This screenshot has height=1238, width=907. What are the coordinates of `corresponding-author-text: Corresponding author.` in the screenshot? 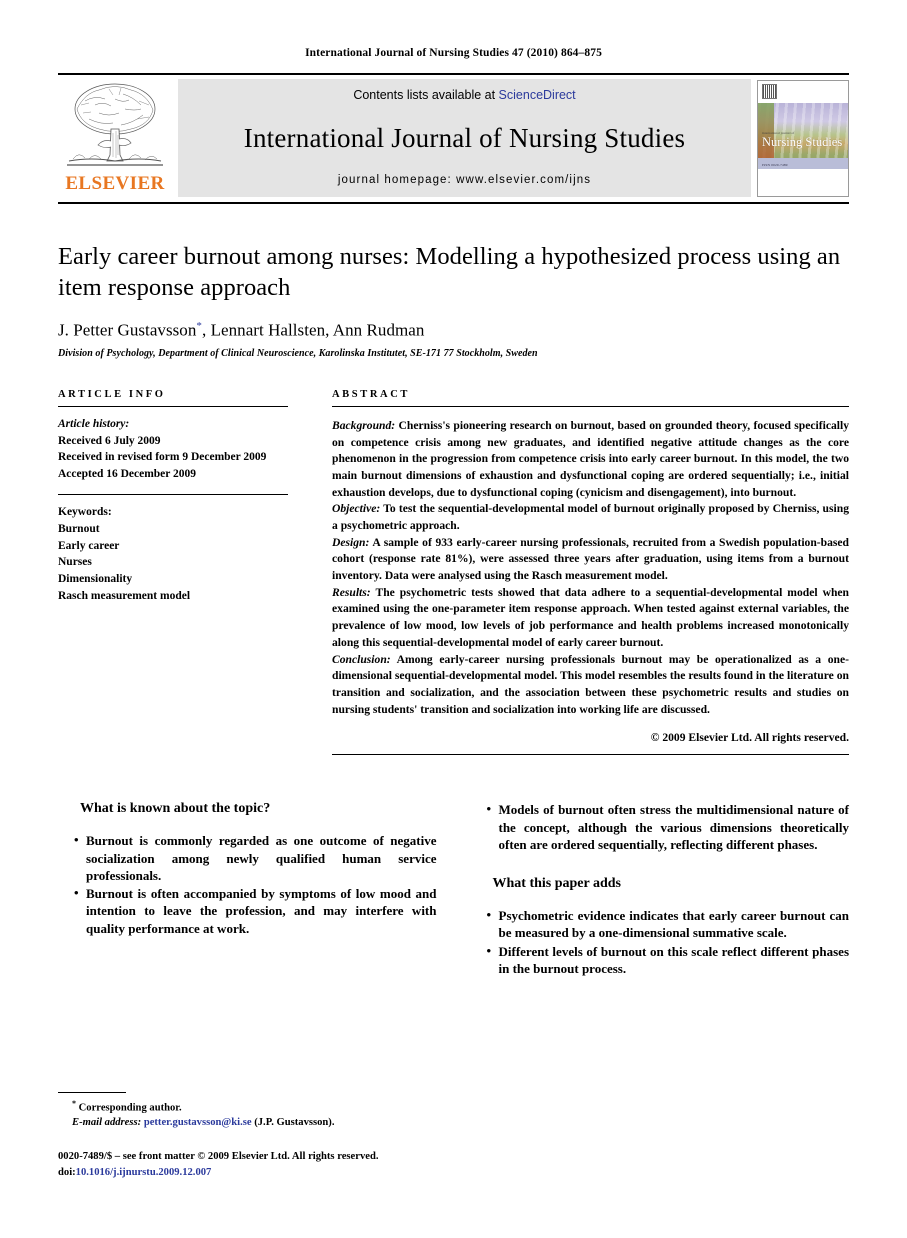 It's located at (130, 1108).